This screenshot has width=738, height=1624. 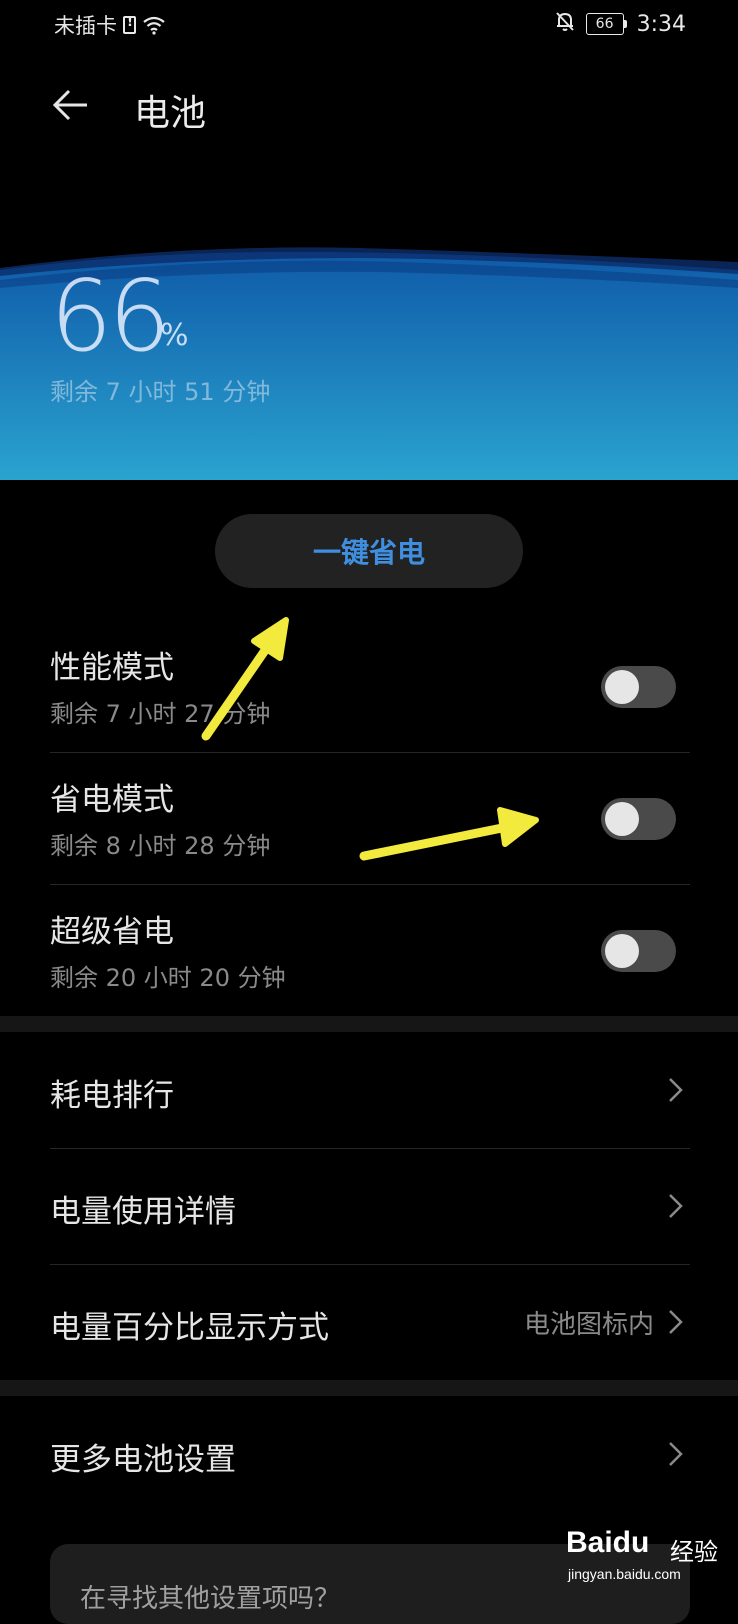 What do you see at coordinates (369, 685) in the screenshot?
I see `mode-row-performance: 性能模式 剩余 7 小时 27 分钟` at bounding box center [369, 685].